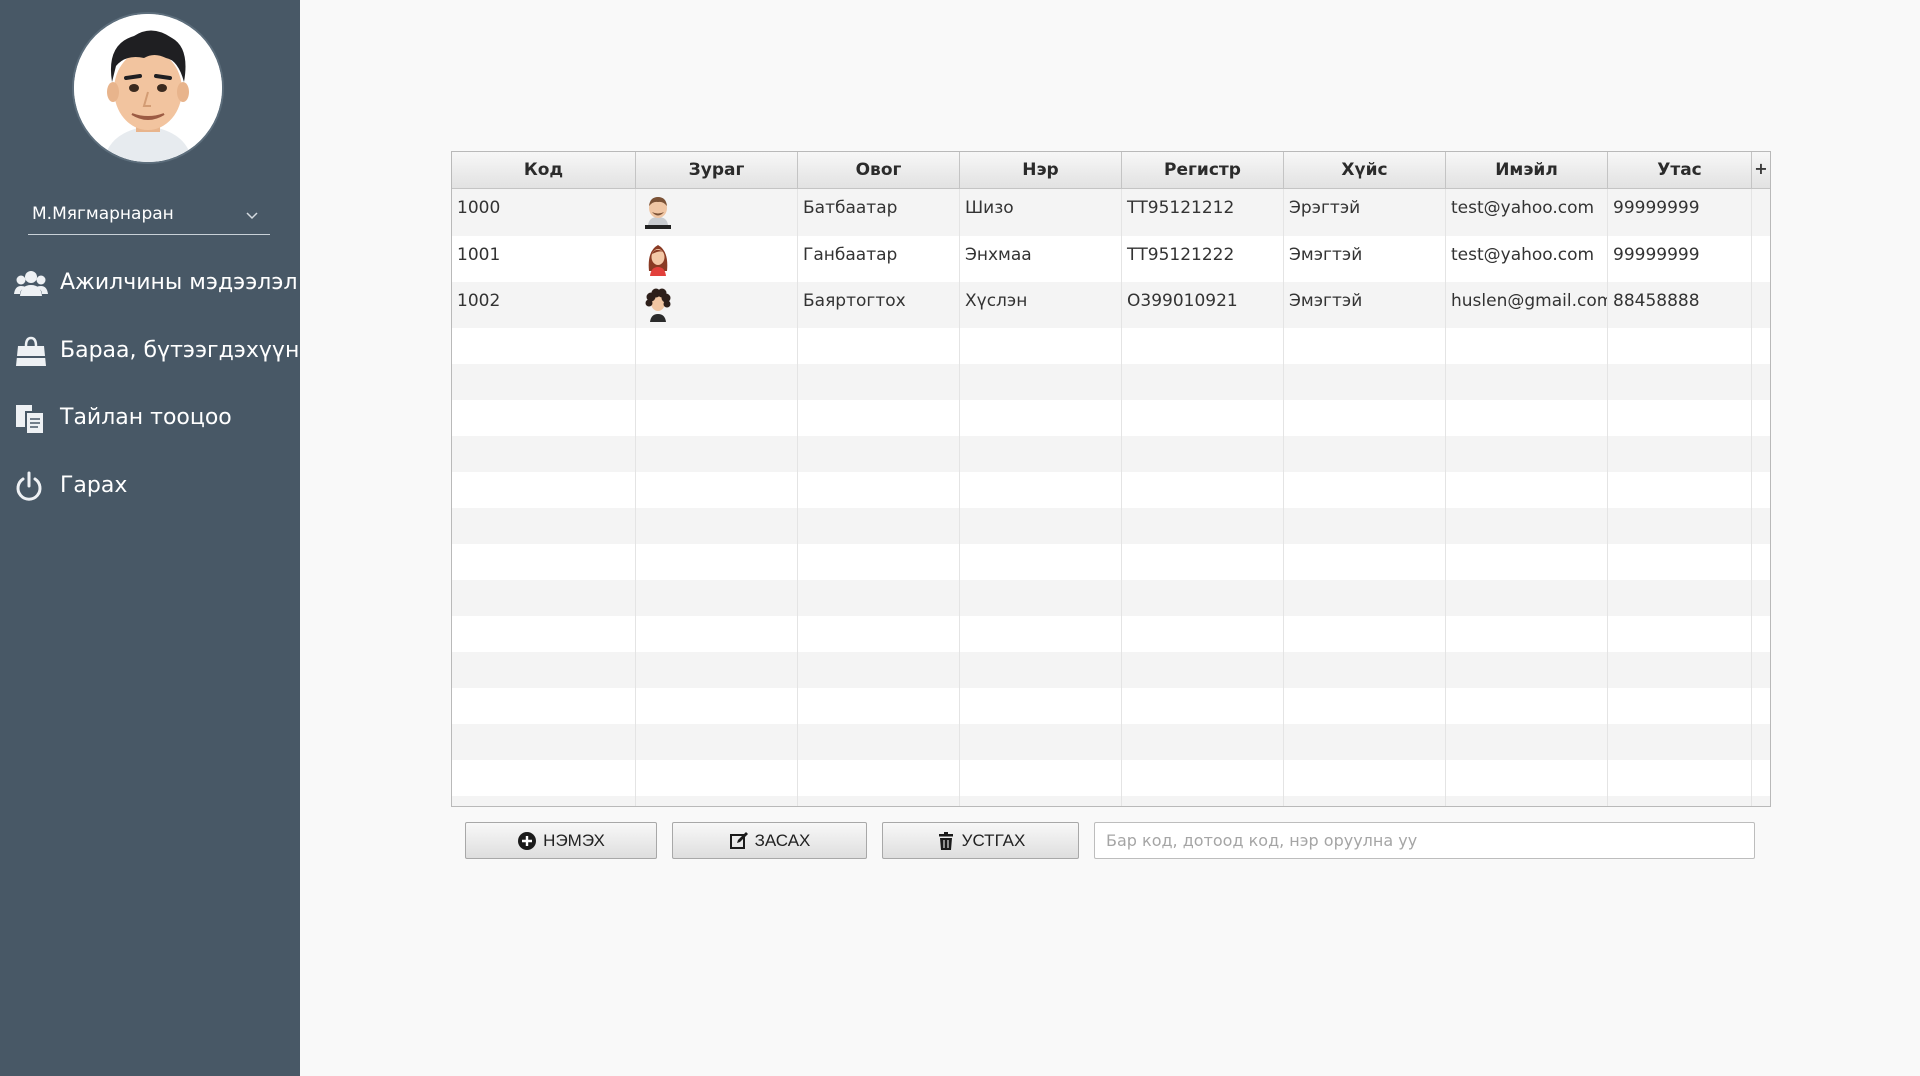  I want to click on search-input, so click(1424, 840).